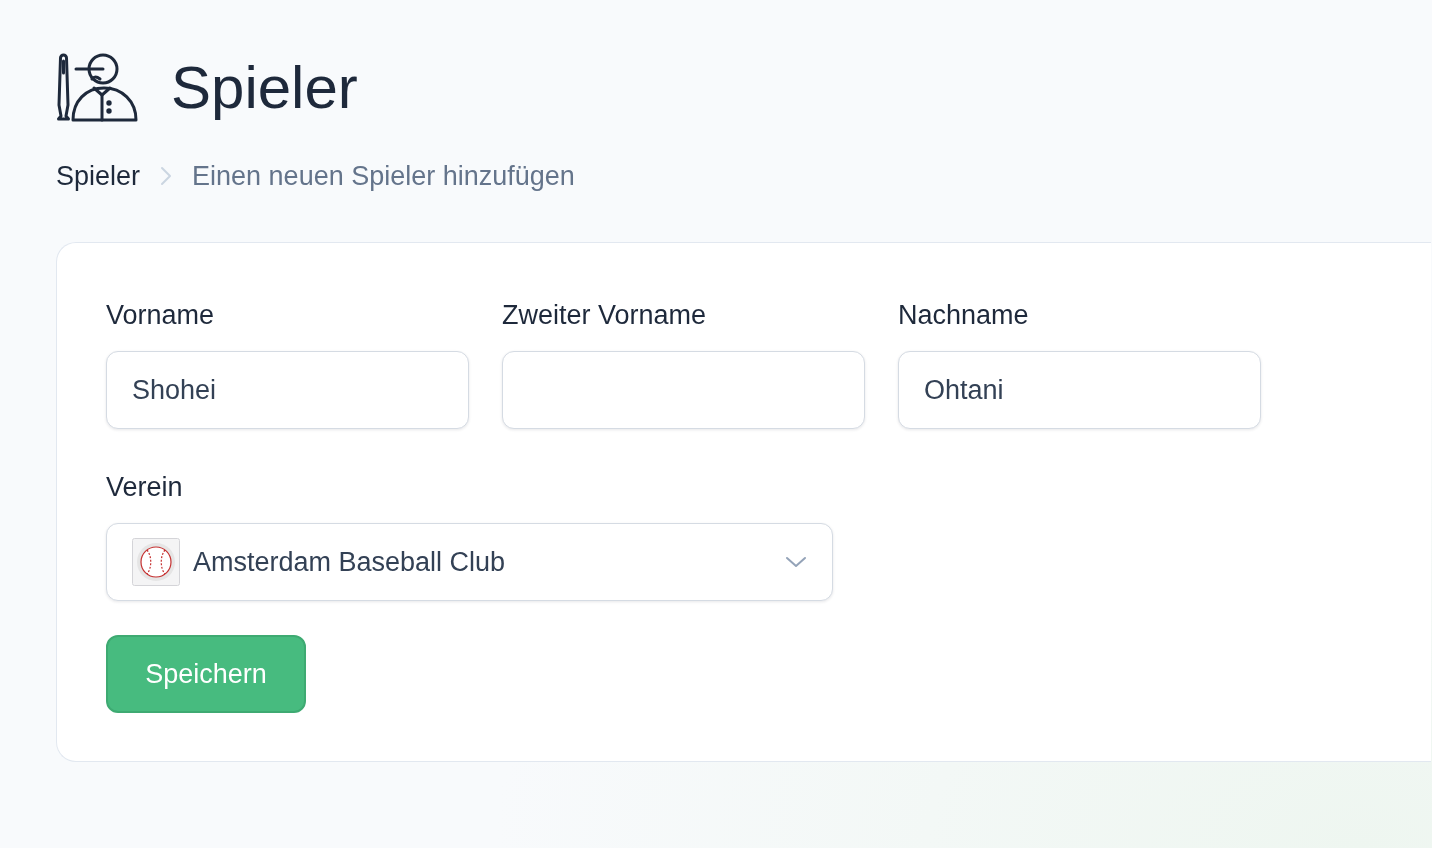 Image resolution: width=1432 pixels, height=848 pixels. What do you see at coordinates (98, 176) in the screenshot?
I see `breadcrumb-link: Spieler` at bounding box center [98, 176].